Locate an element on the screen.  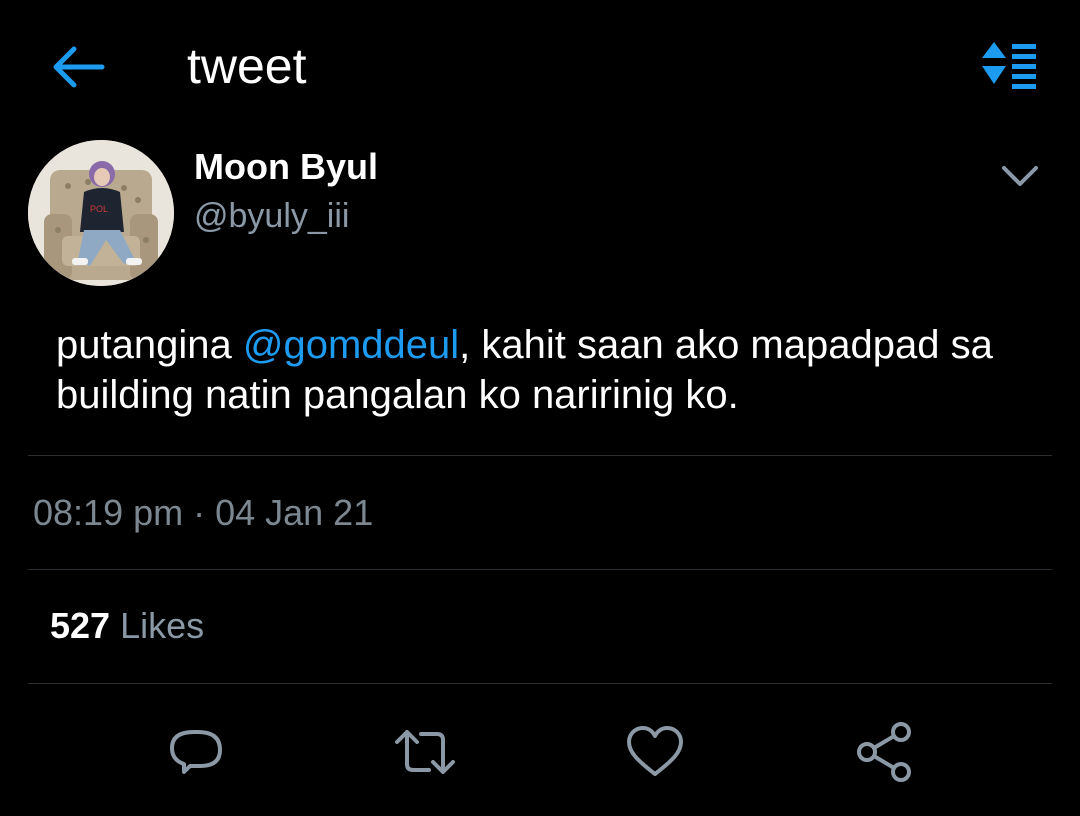
reply-button is located at coordinates (196, 752).